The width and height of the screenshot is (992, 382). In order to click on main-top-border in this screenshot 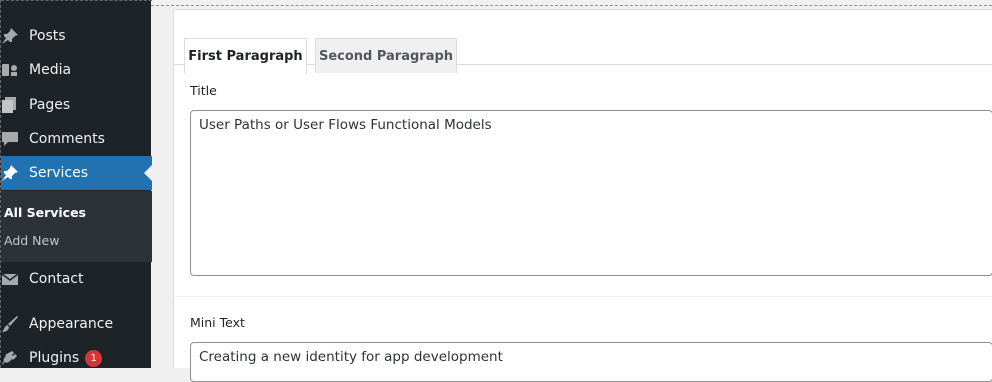, I will do `click(571, 5)`.